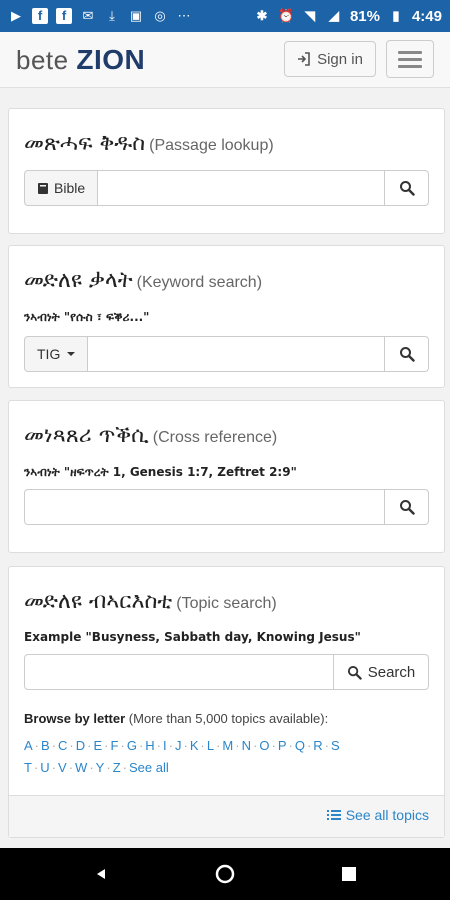  I want to click on letter-link-j: J, so click(178, 745).